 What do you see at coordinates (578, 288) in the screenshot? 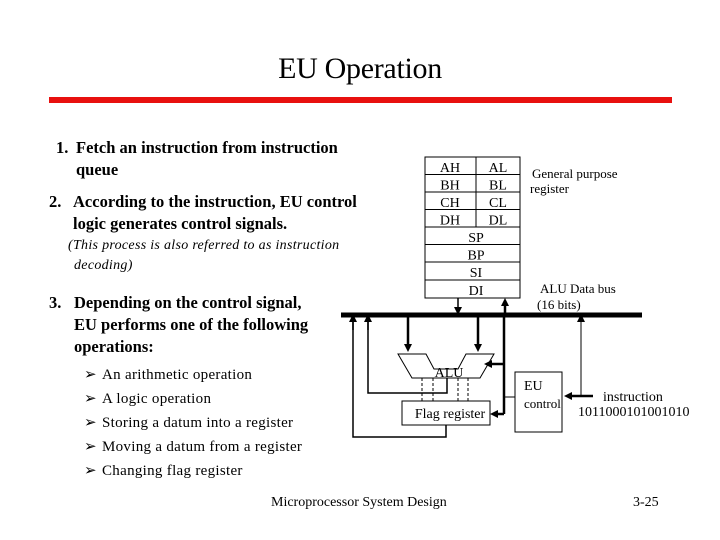
I see `bus-label: ALU Data bus` at bounding box center [578, 288].